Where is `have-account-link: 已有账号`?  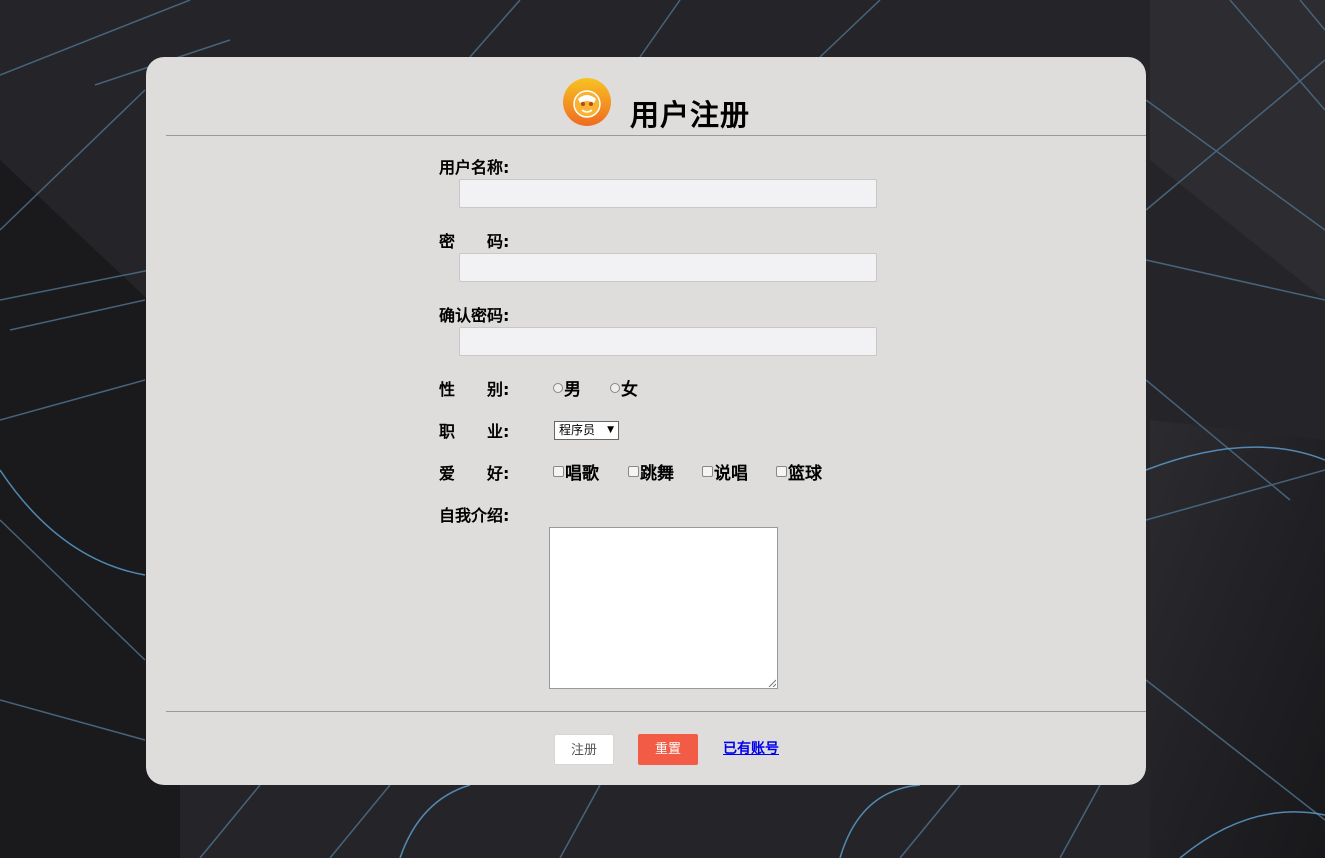 have-account-link: 已有账号 is located at coordinates (751, 749).